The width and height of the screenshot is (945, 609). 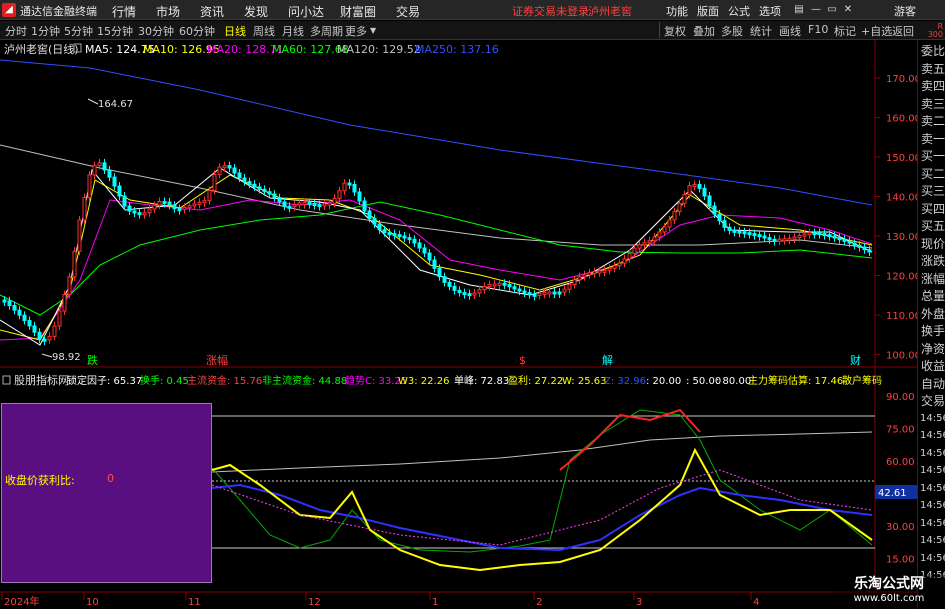 What do you see at coordinates (855, 360) in the screenshot?
I see `event-marker: 财` at bounding box center [855, 360].